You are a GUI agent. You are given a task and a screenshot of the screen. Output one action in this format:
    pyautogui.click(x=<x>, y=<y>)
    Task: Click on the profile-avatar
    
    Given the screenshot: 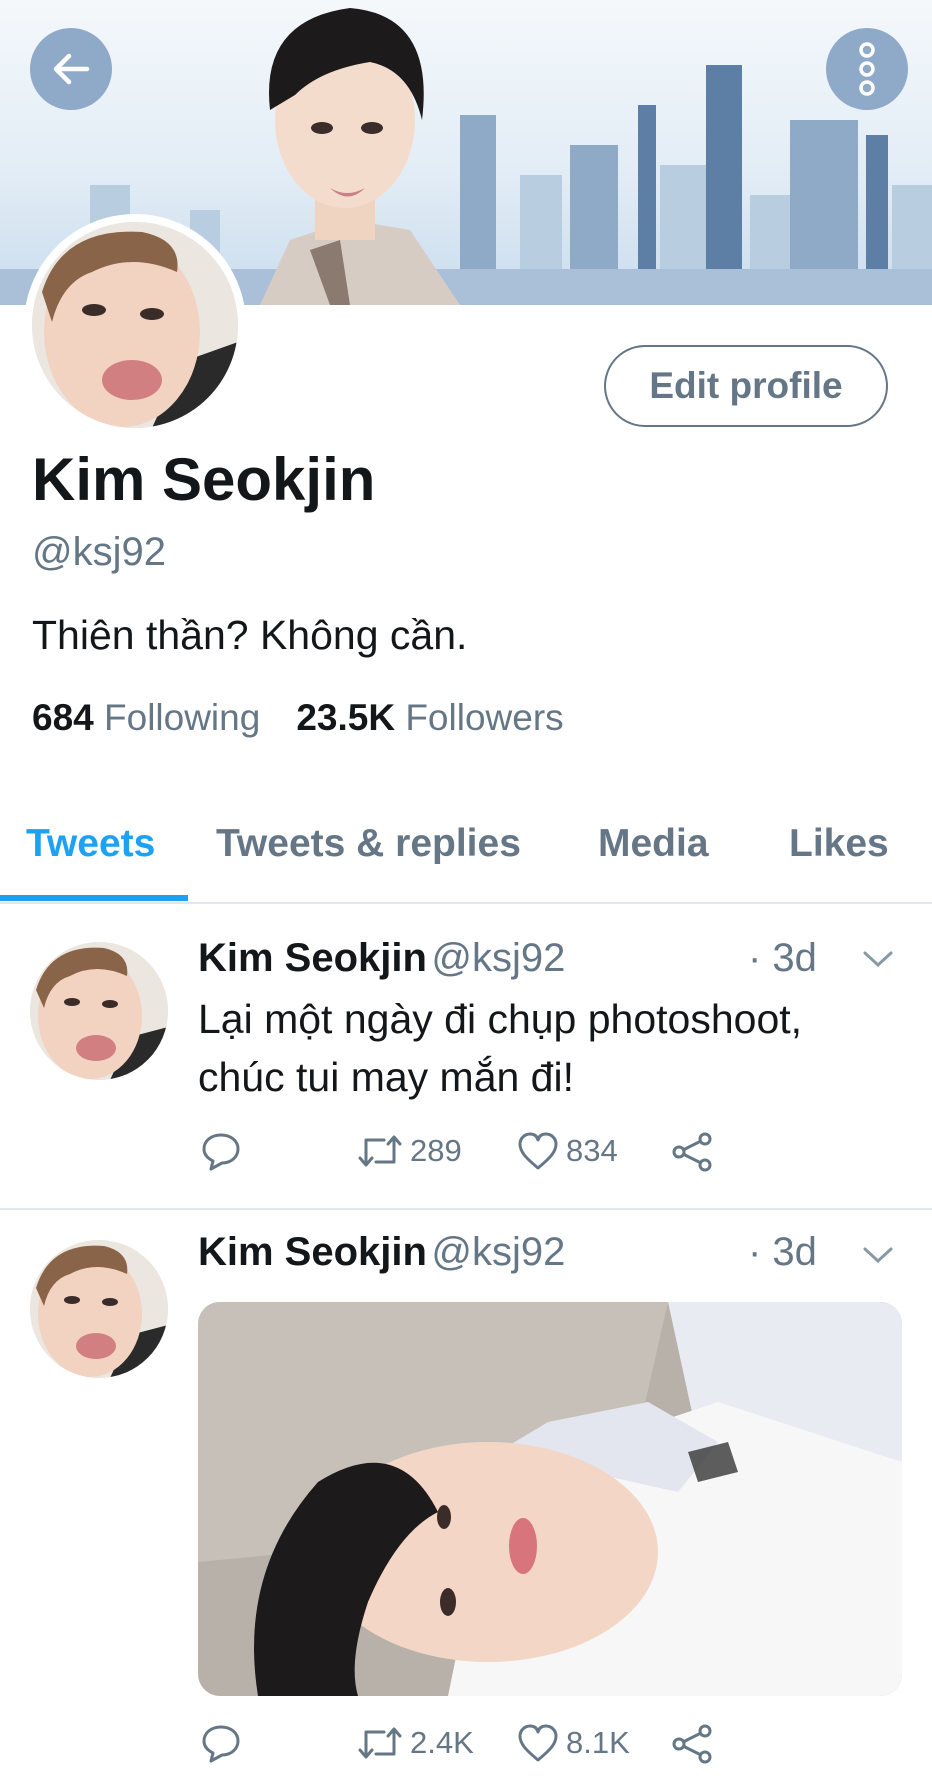 What is the action you would take?
    pyautogui.click(x=135, y=325)
    